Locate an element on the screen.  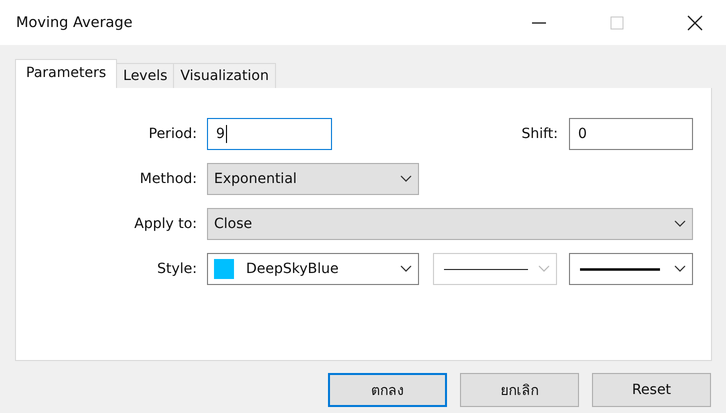
tab: Visualization is located at coordinates (224, 75).